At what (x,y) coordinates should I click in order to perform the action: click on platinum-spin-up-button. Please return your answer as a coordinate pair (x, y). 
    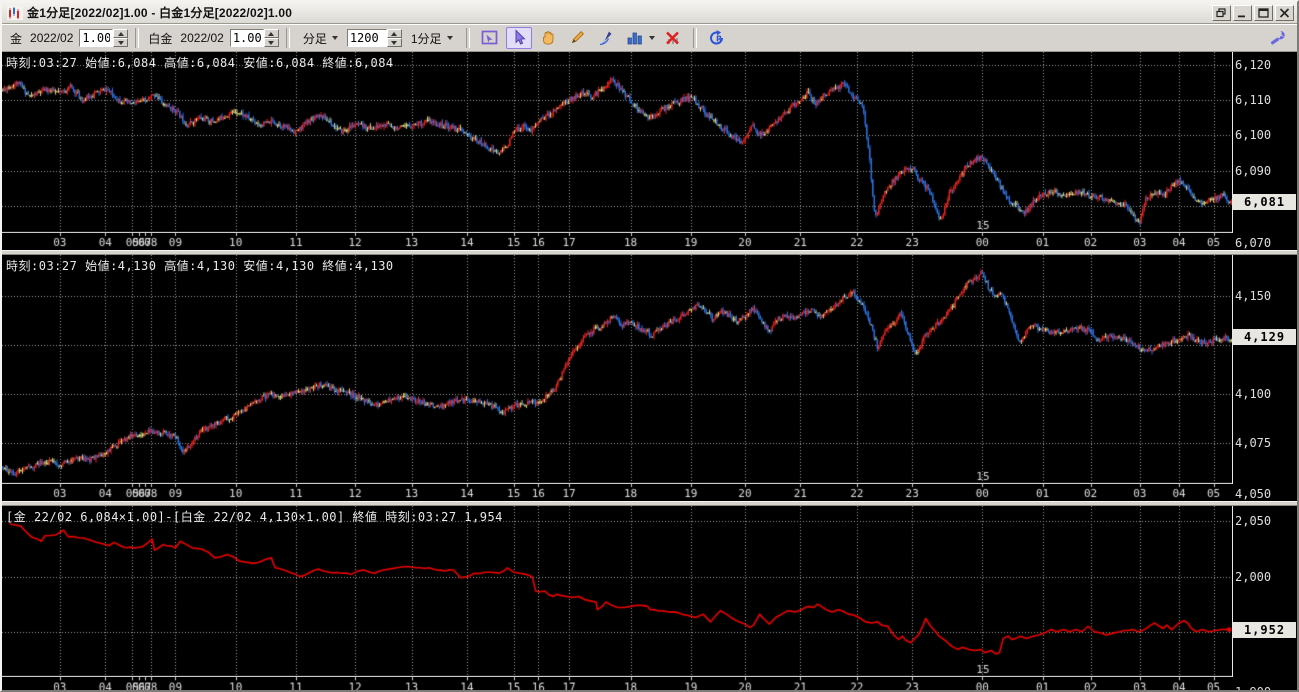
    Looking at the image, I should click on (271, 33).